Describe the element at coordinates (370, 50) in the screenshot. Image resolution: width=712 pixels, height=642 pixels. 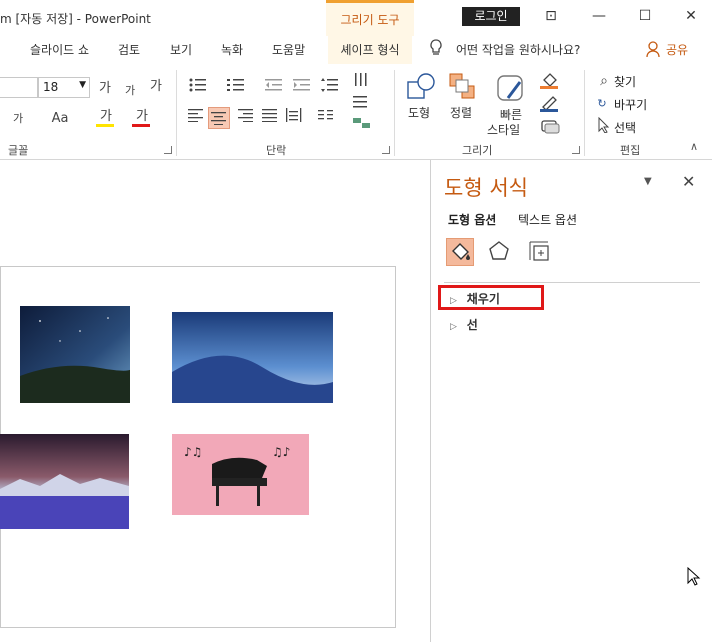
I see `tab-shape-format: 셰이프 형식` at that location.